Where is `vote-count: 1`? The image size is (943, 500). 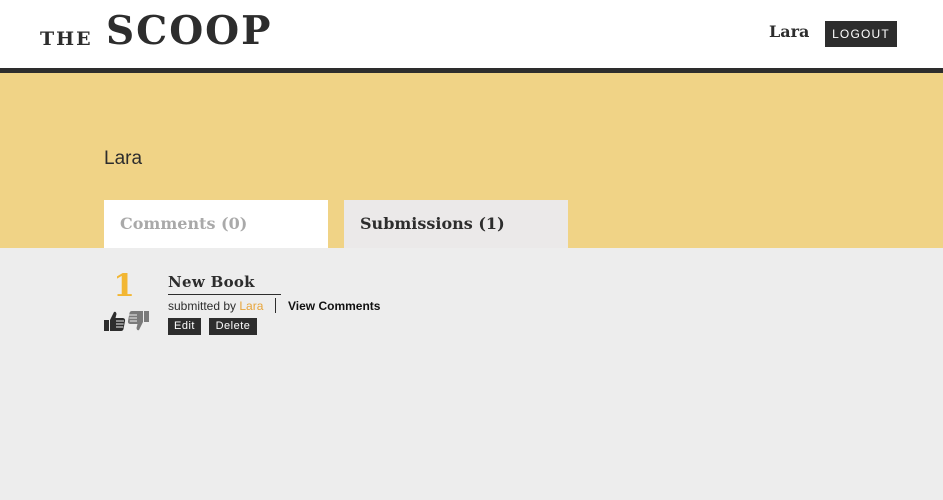
vote-count: 1 is located at coordinates (124, 286).